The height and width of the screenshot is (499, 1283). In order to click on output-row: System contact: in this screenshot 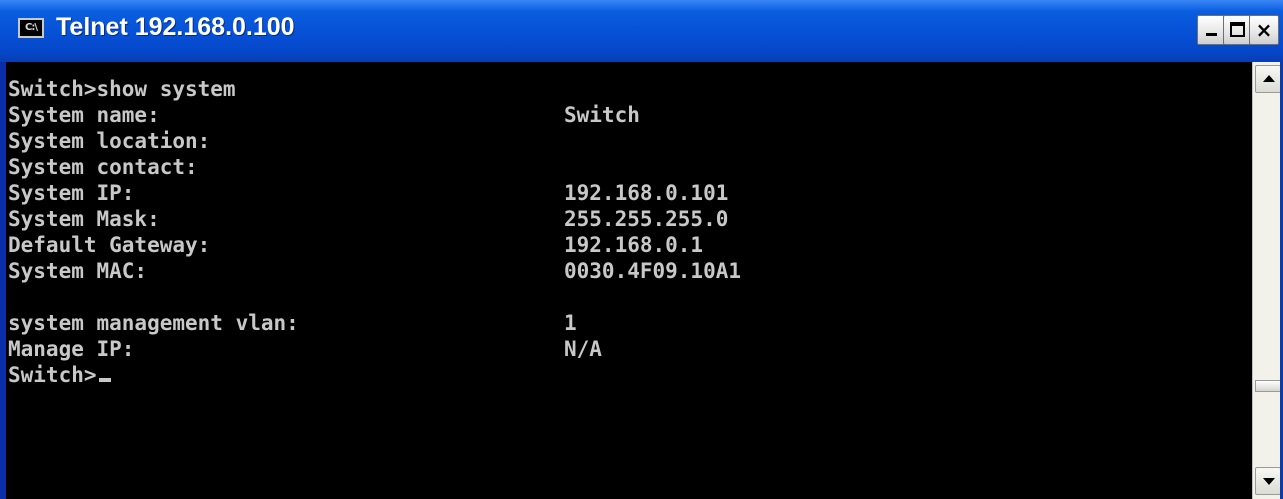, I will do `click(103, 167)`.